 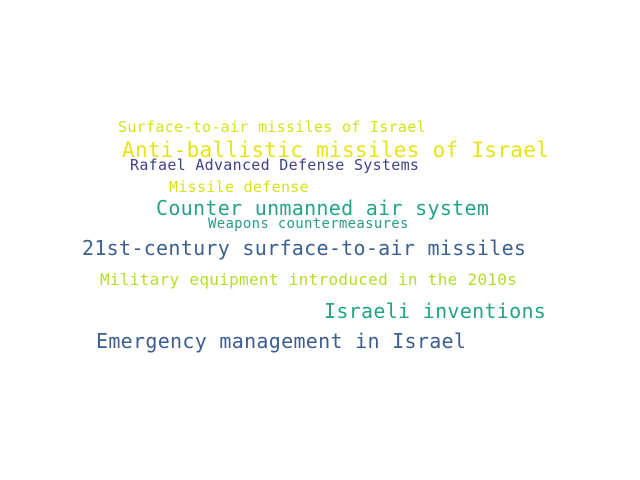 I want to click on word-emergency-management-in-israel: Emergency management in Israel, so click(x=281, y=341).